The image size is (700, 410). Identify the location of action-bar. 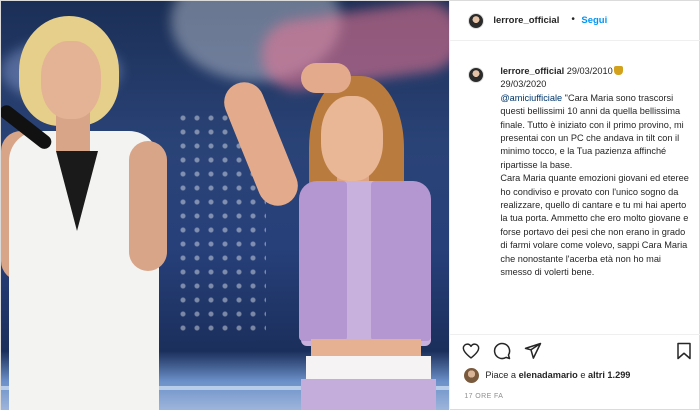
(575, 349).